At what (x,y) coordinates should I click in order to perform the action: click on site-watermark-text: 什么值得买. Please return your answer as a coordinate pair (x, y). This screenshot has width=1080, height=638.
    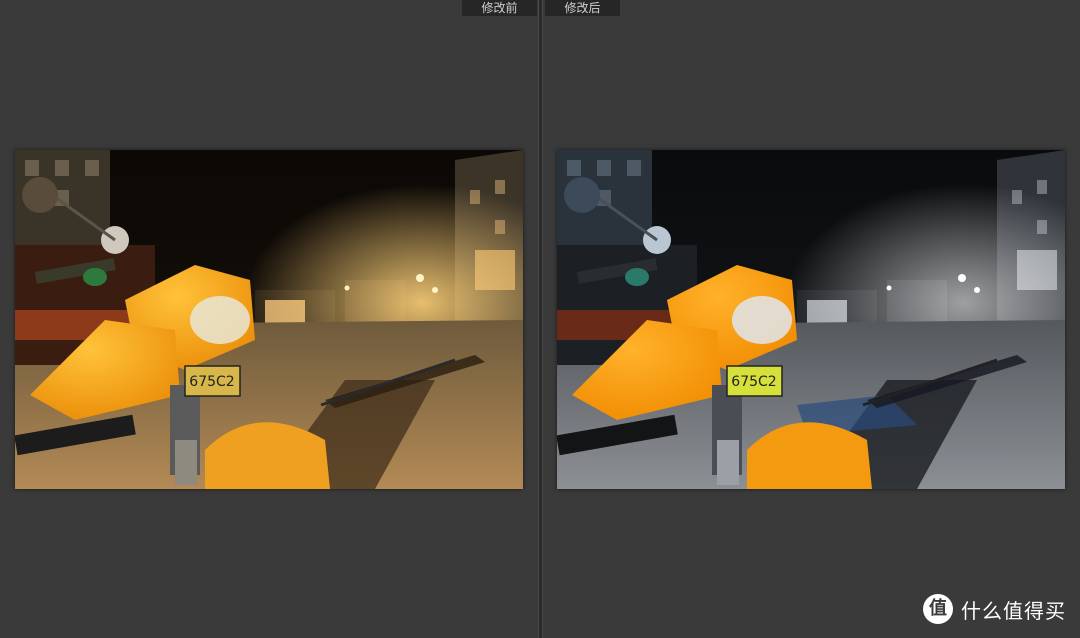
    Looking at the image, I should click on (1013, 610).